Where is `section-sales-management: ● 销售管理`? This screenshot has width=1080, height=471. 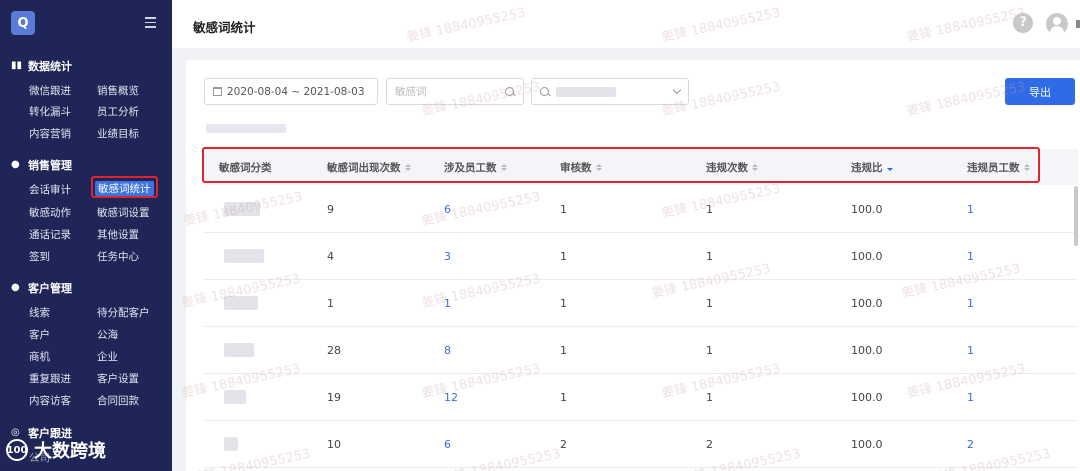
section-sales-management: ● 销售管理 is located at coordinates (41, 165).